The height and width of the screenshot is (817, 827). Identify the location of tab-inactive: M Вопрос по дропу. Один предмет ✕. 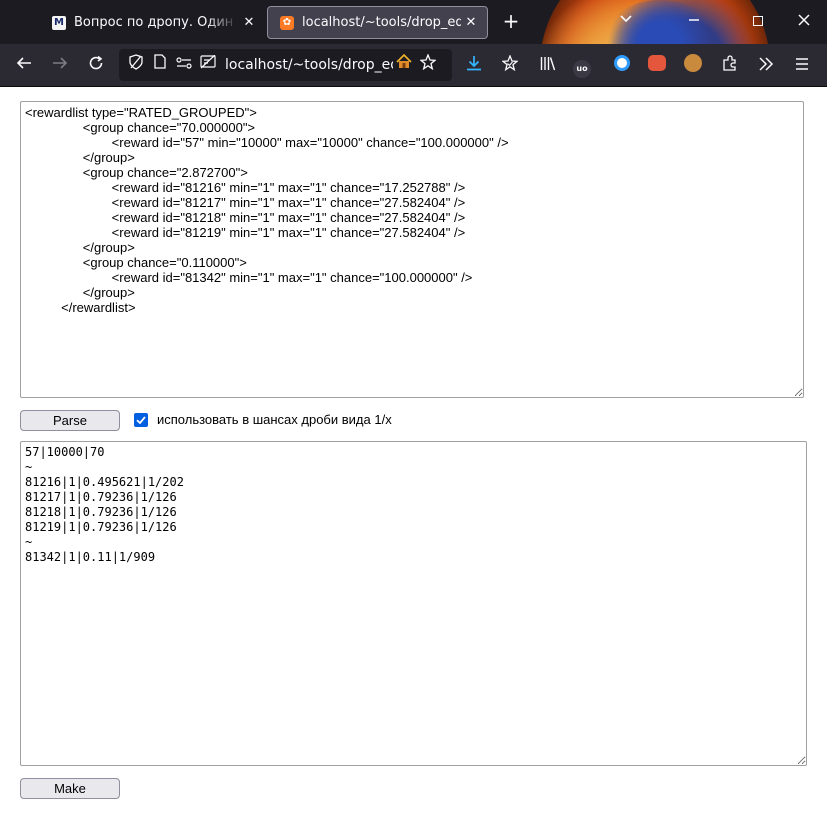
(152, 22).